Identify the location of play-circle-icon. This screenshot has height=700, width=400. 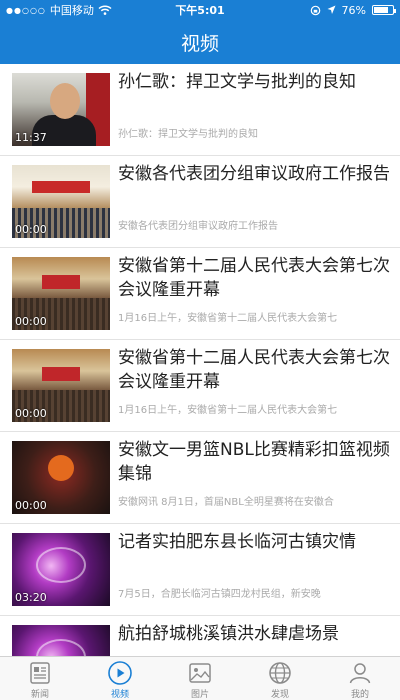
(120, 673).